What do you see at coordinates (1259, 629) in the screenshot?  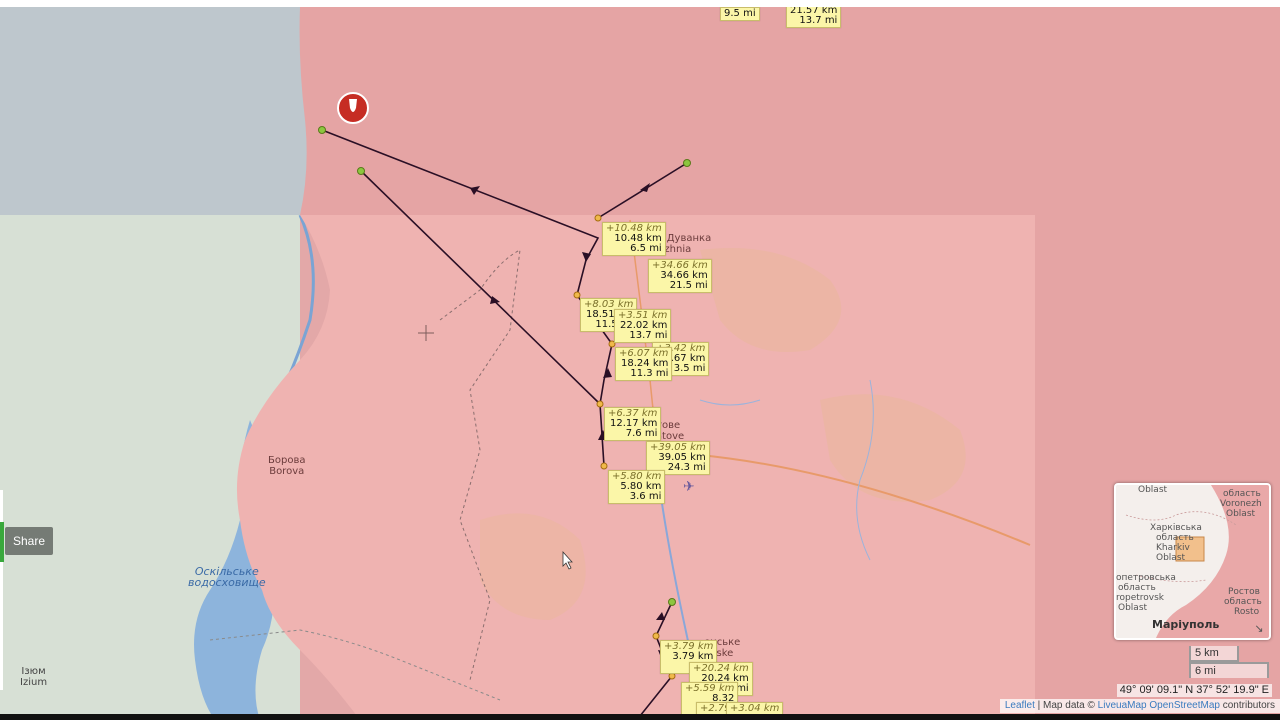 I see `minimap-toggle-icon: ↘` at bounding box center [1259, 629].